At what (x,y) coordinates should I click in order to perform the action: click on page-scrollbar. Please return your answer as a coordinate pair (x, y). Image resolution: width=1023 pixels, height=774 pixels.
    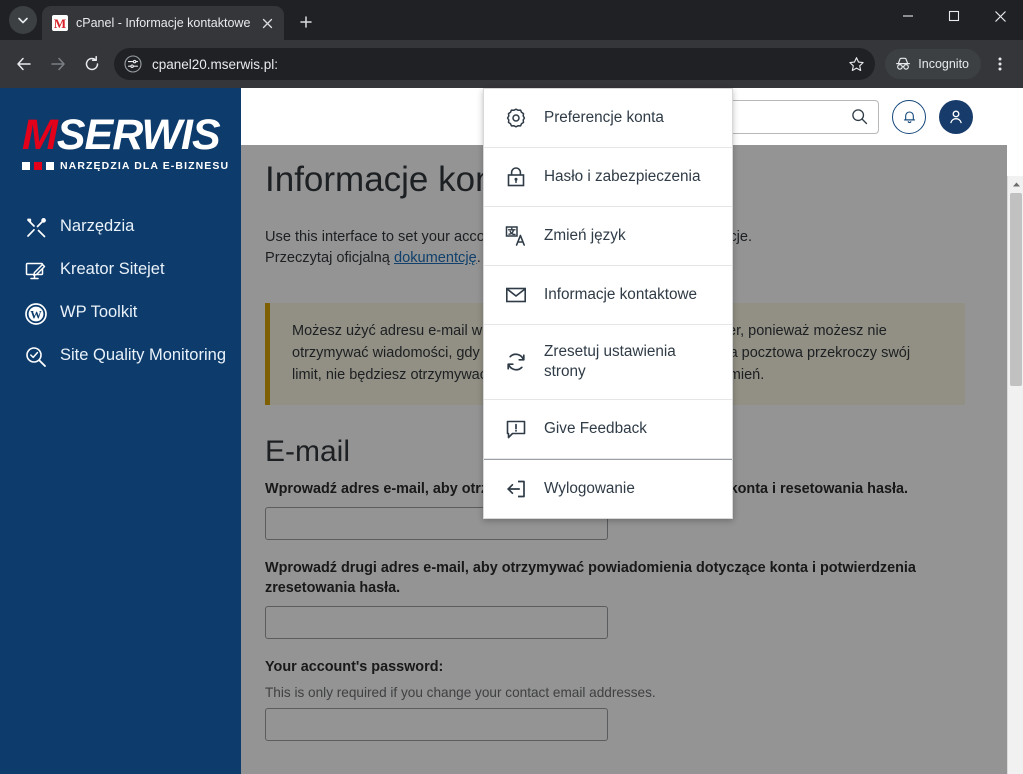
    Looking at the image, I should click on (1015, 475).